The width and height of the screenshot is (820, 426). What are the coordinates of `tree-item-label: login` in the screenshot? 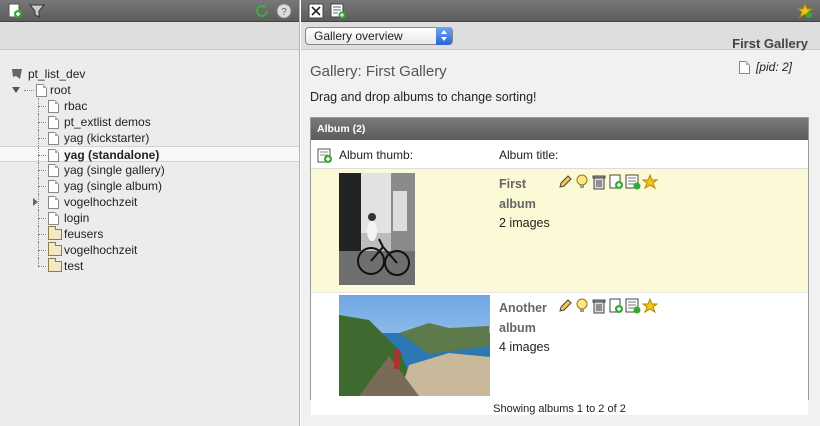 It's located at (77, 218).